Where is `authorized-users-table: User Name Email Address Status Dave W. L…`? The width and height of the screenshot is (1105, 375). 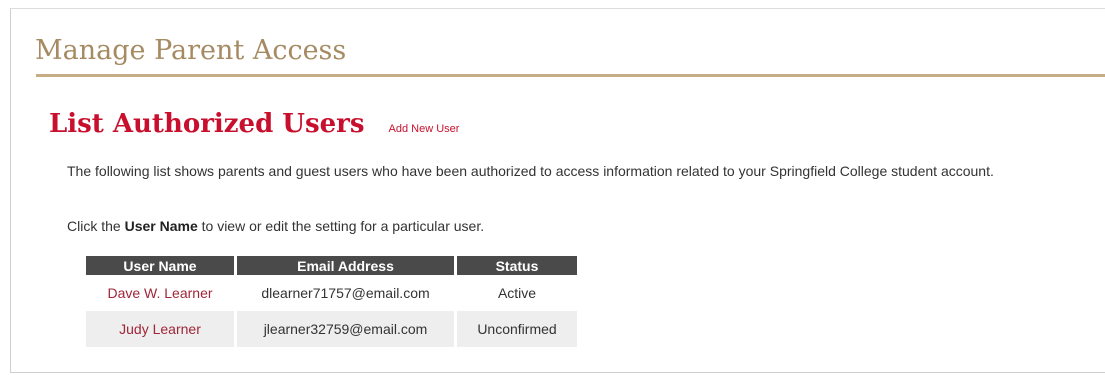 authorized-users-table: User Name Email Address Status Dave W. L… is located at coordinates (331, 301).